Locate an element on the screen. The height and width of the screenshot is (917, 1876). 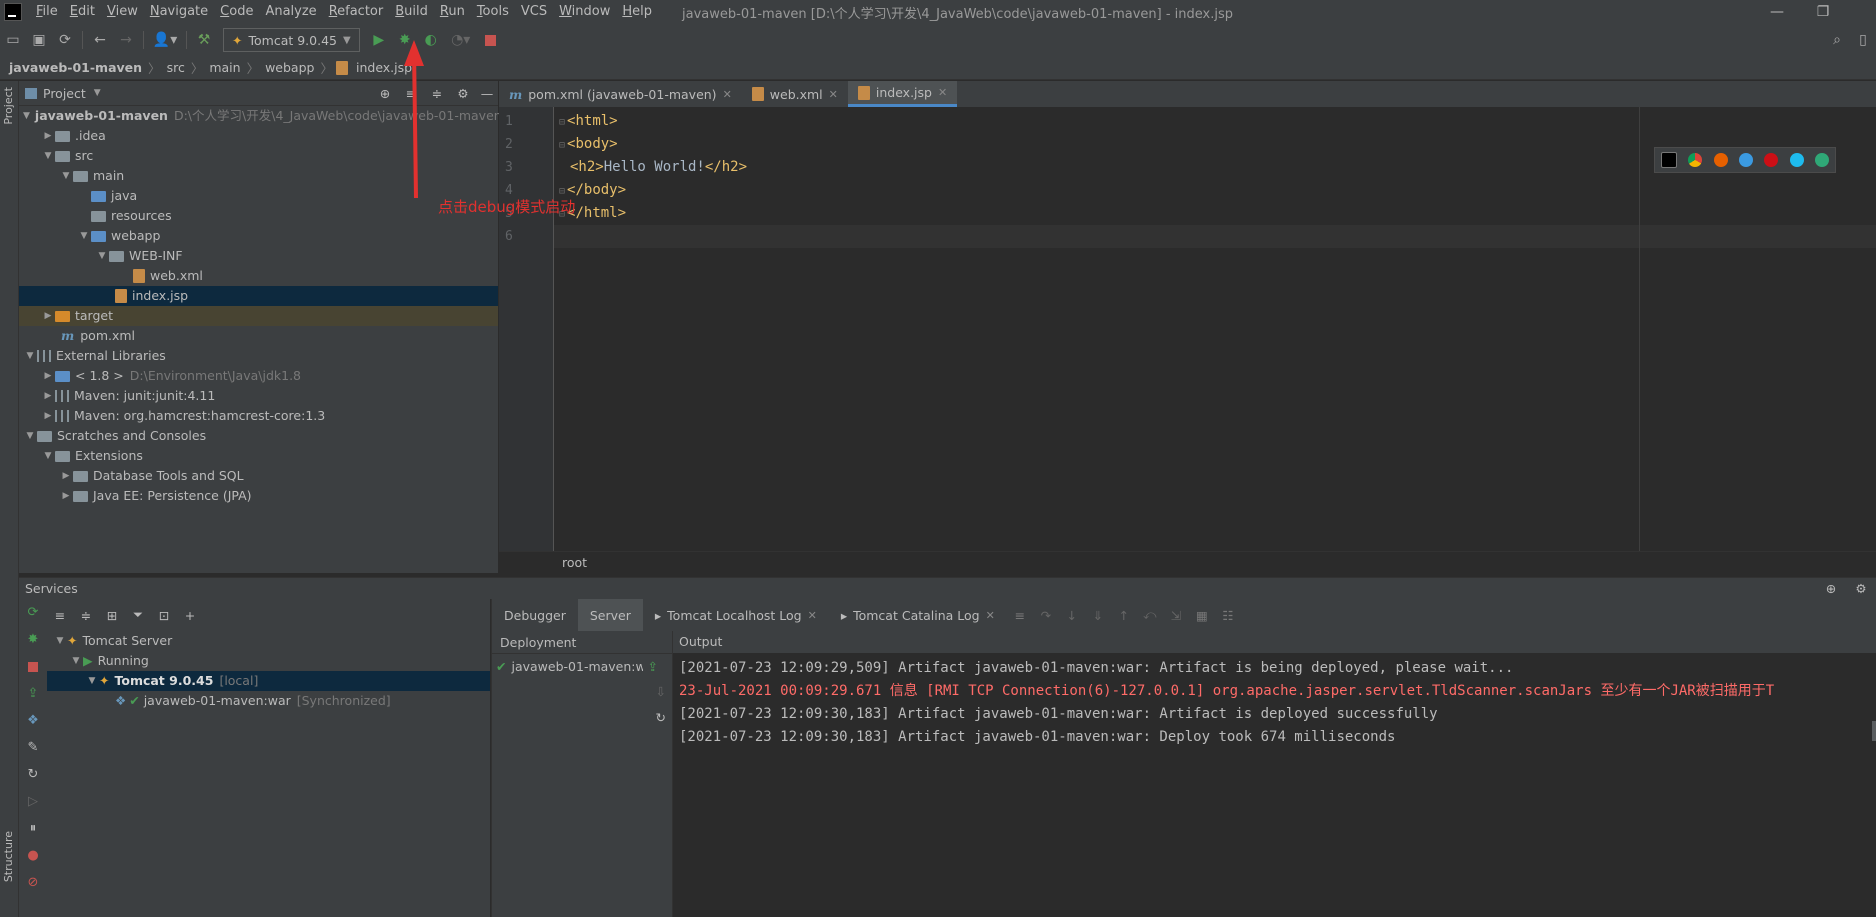
service-running: ▼ ▶ Running is located at coordinates (268, 661).